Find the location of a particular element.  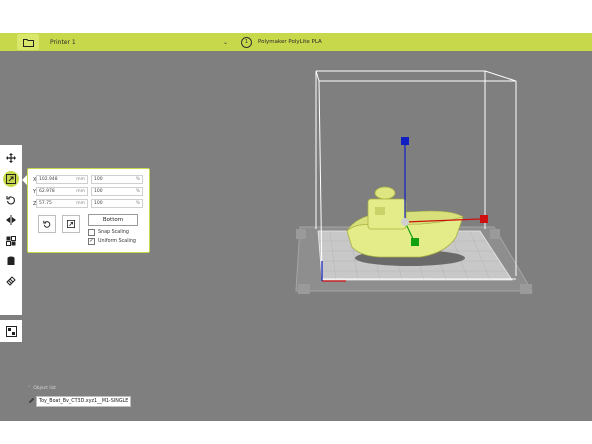

object-list-label: Object list is located at coordinates (44, 388).